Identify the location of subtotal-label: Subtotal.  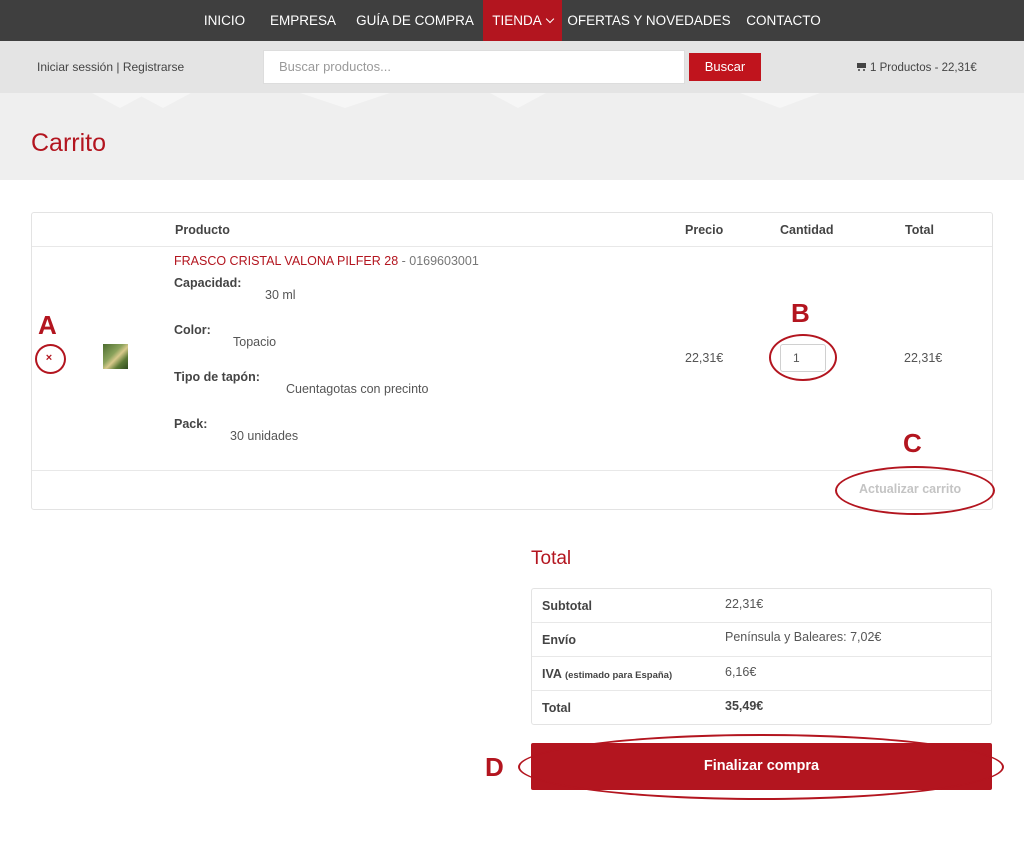
(567, 606).